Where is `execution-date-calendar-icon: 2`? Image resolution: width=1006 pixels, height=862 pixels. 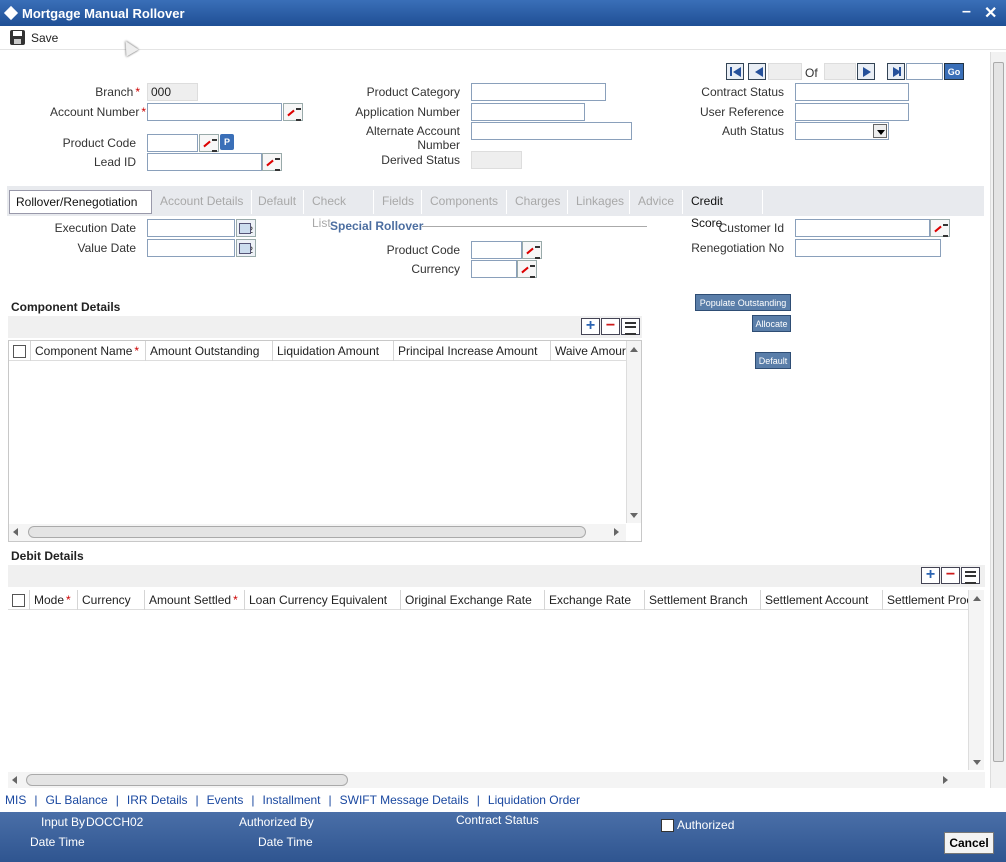 execution-date-calendar-icon: 2 is located at coordinates (246, 228).